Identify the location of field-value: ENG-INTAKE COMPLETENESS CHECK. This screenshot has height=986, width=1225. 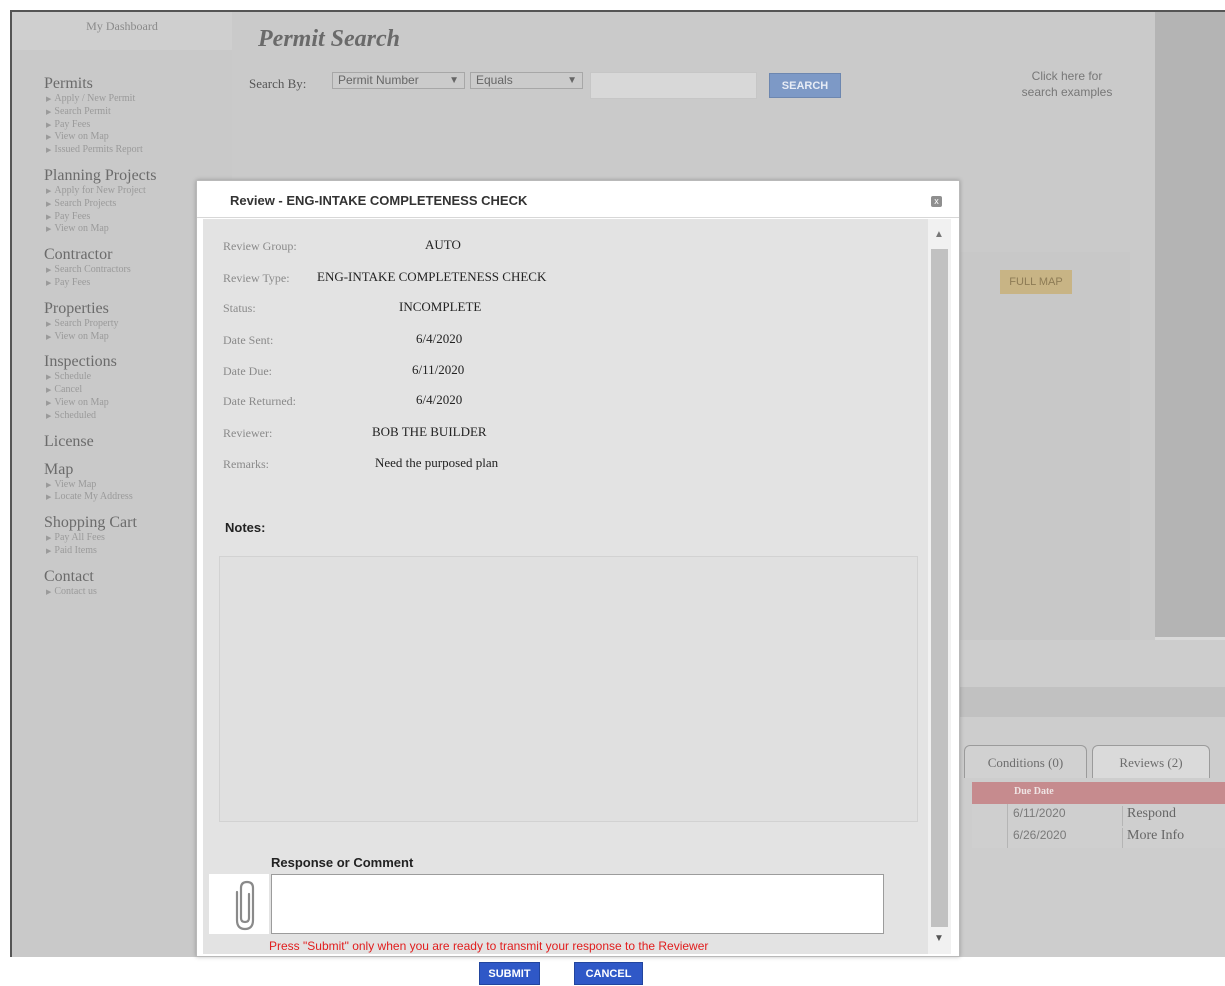
(432, 276).